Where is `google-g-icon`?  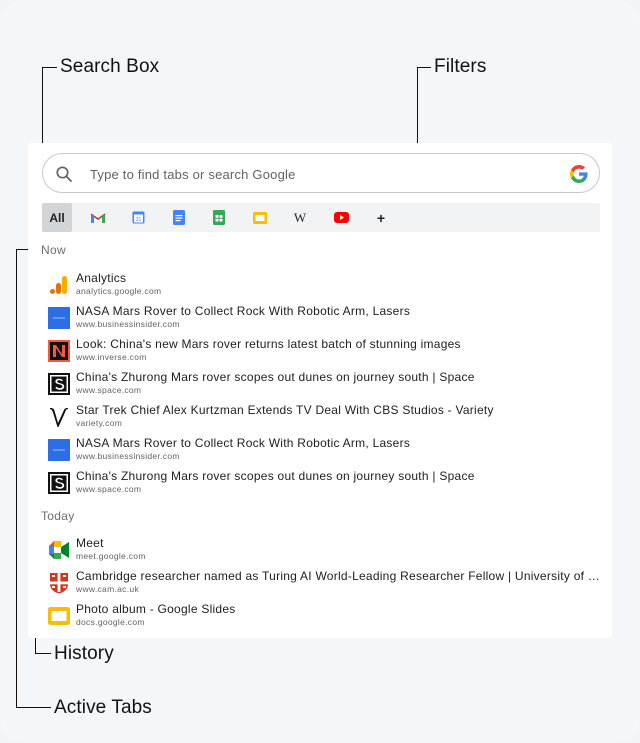 google-g-icon is located at coordinates (579, 174).